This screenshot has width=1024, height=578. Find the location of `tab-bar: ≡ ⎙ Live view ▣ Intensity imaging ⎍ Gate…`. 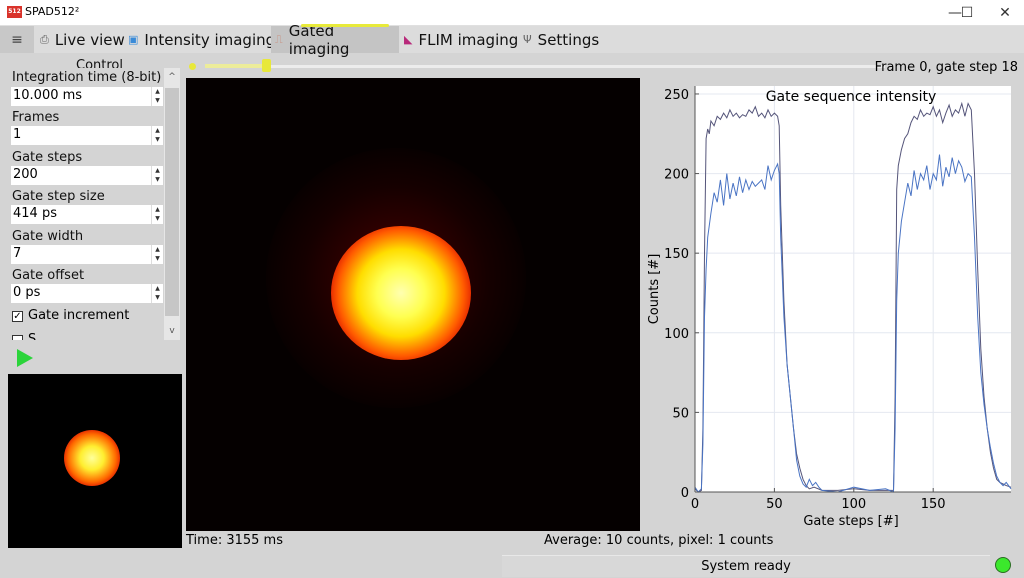

tab-bar: ≡ ⎙ Live view ▣ Intensity imaging ⎍ Gate… is located at coordinates (512, 40).